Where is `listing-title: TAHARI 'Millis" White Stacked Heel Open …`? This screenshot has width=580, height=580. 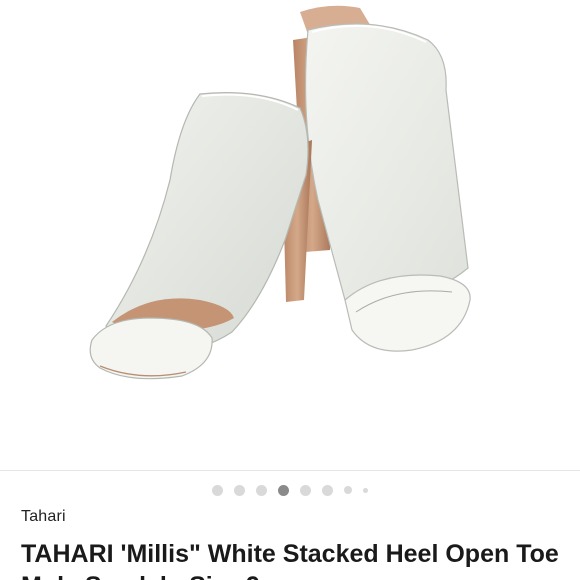 listing-title: TAHARI 'Millis" White Stacked Heel Open … is located at coordinates (290, 560).